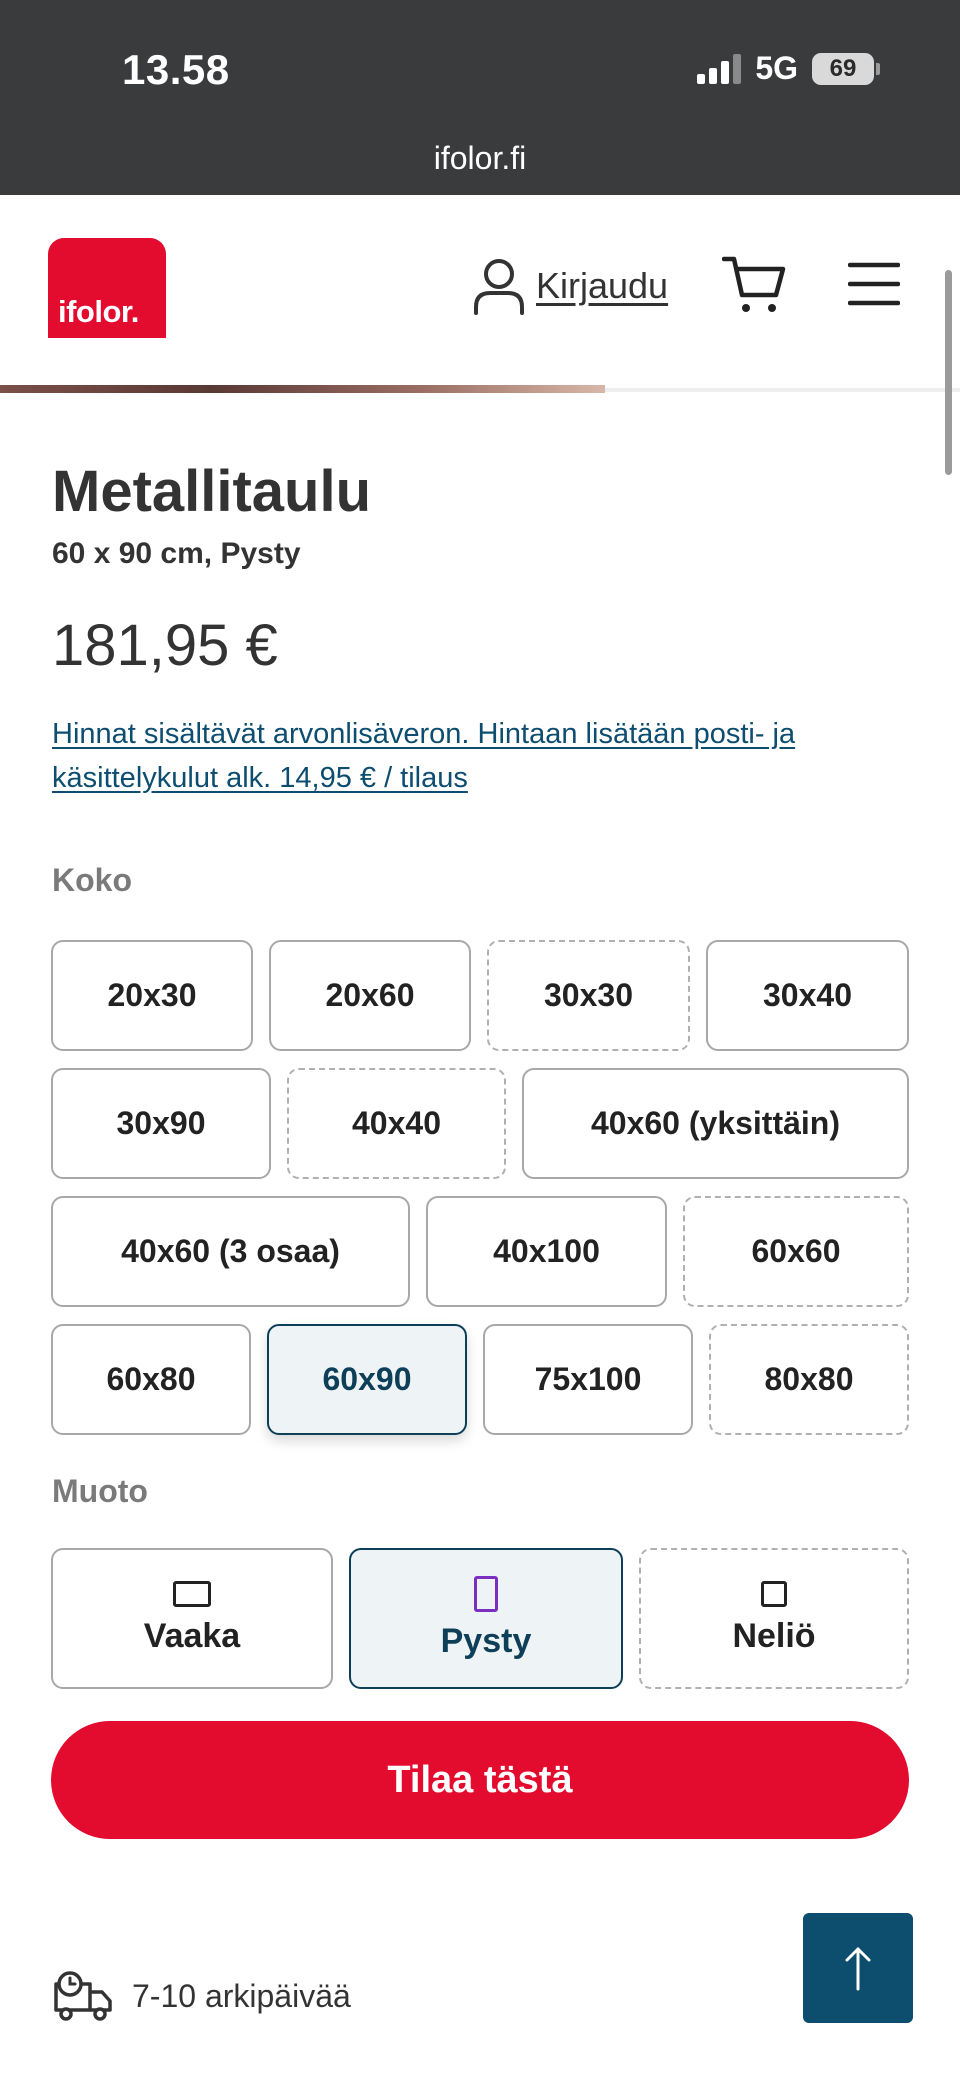 The height and width of the screenshot is (2081, 960). What do you see at coordinates (151, 1379) in the screenshot?
I see `size-option-60x80: 60x80` at bounding box center [151, 1379].